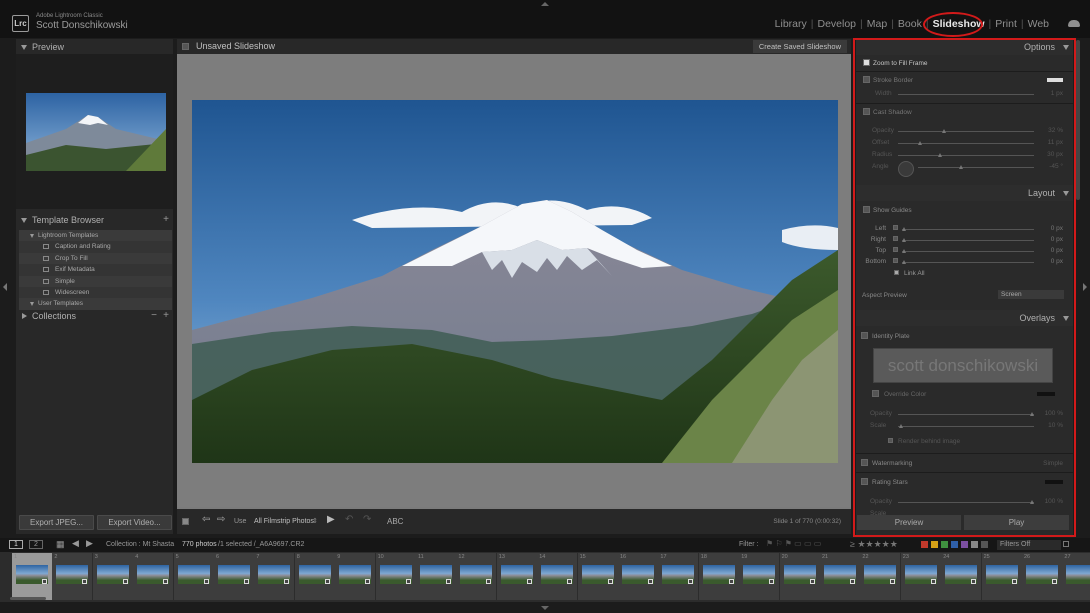  Describe the element at coordinates (799, 576) in the screenshot. I see `filmstrip-cell: 20` at that location.